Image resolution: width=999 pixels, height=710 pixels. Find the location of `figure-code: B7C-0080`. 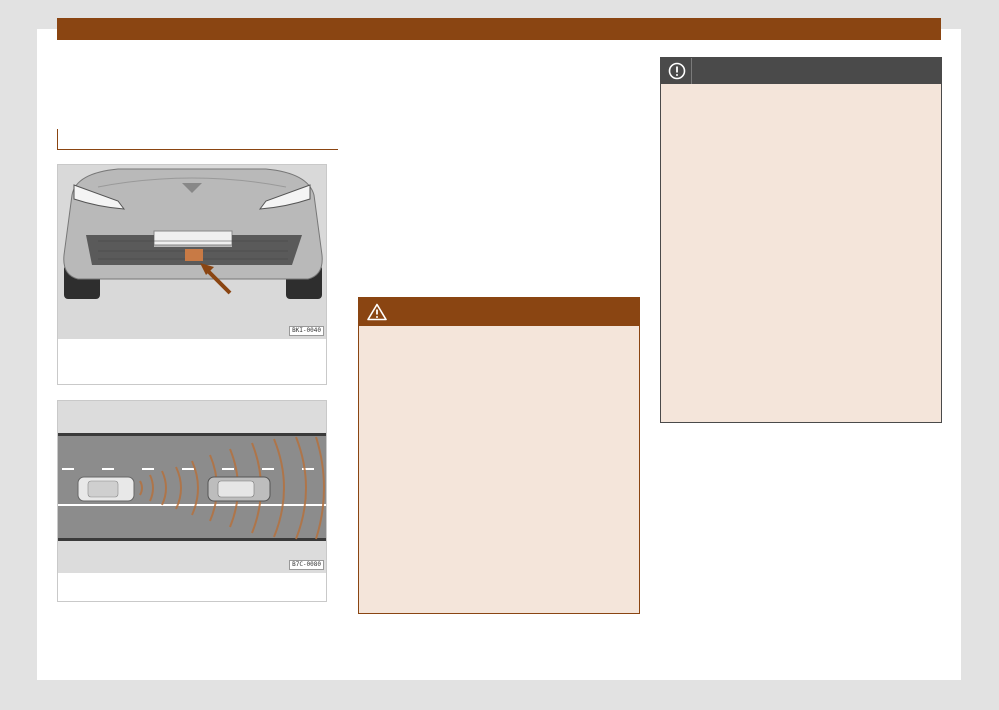

figure-code: B7C-0080 is located at coordinates (306, 565).